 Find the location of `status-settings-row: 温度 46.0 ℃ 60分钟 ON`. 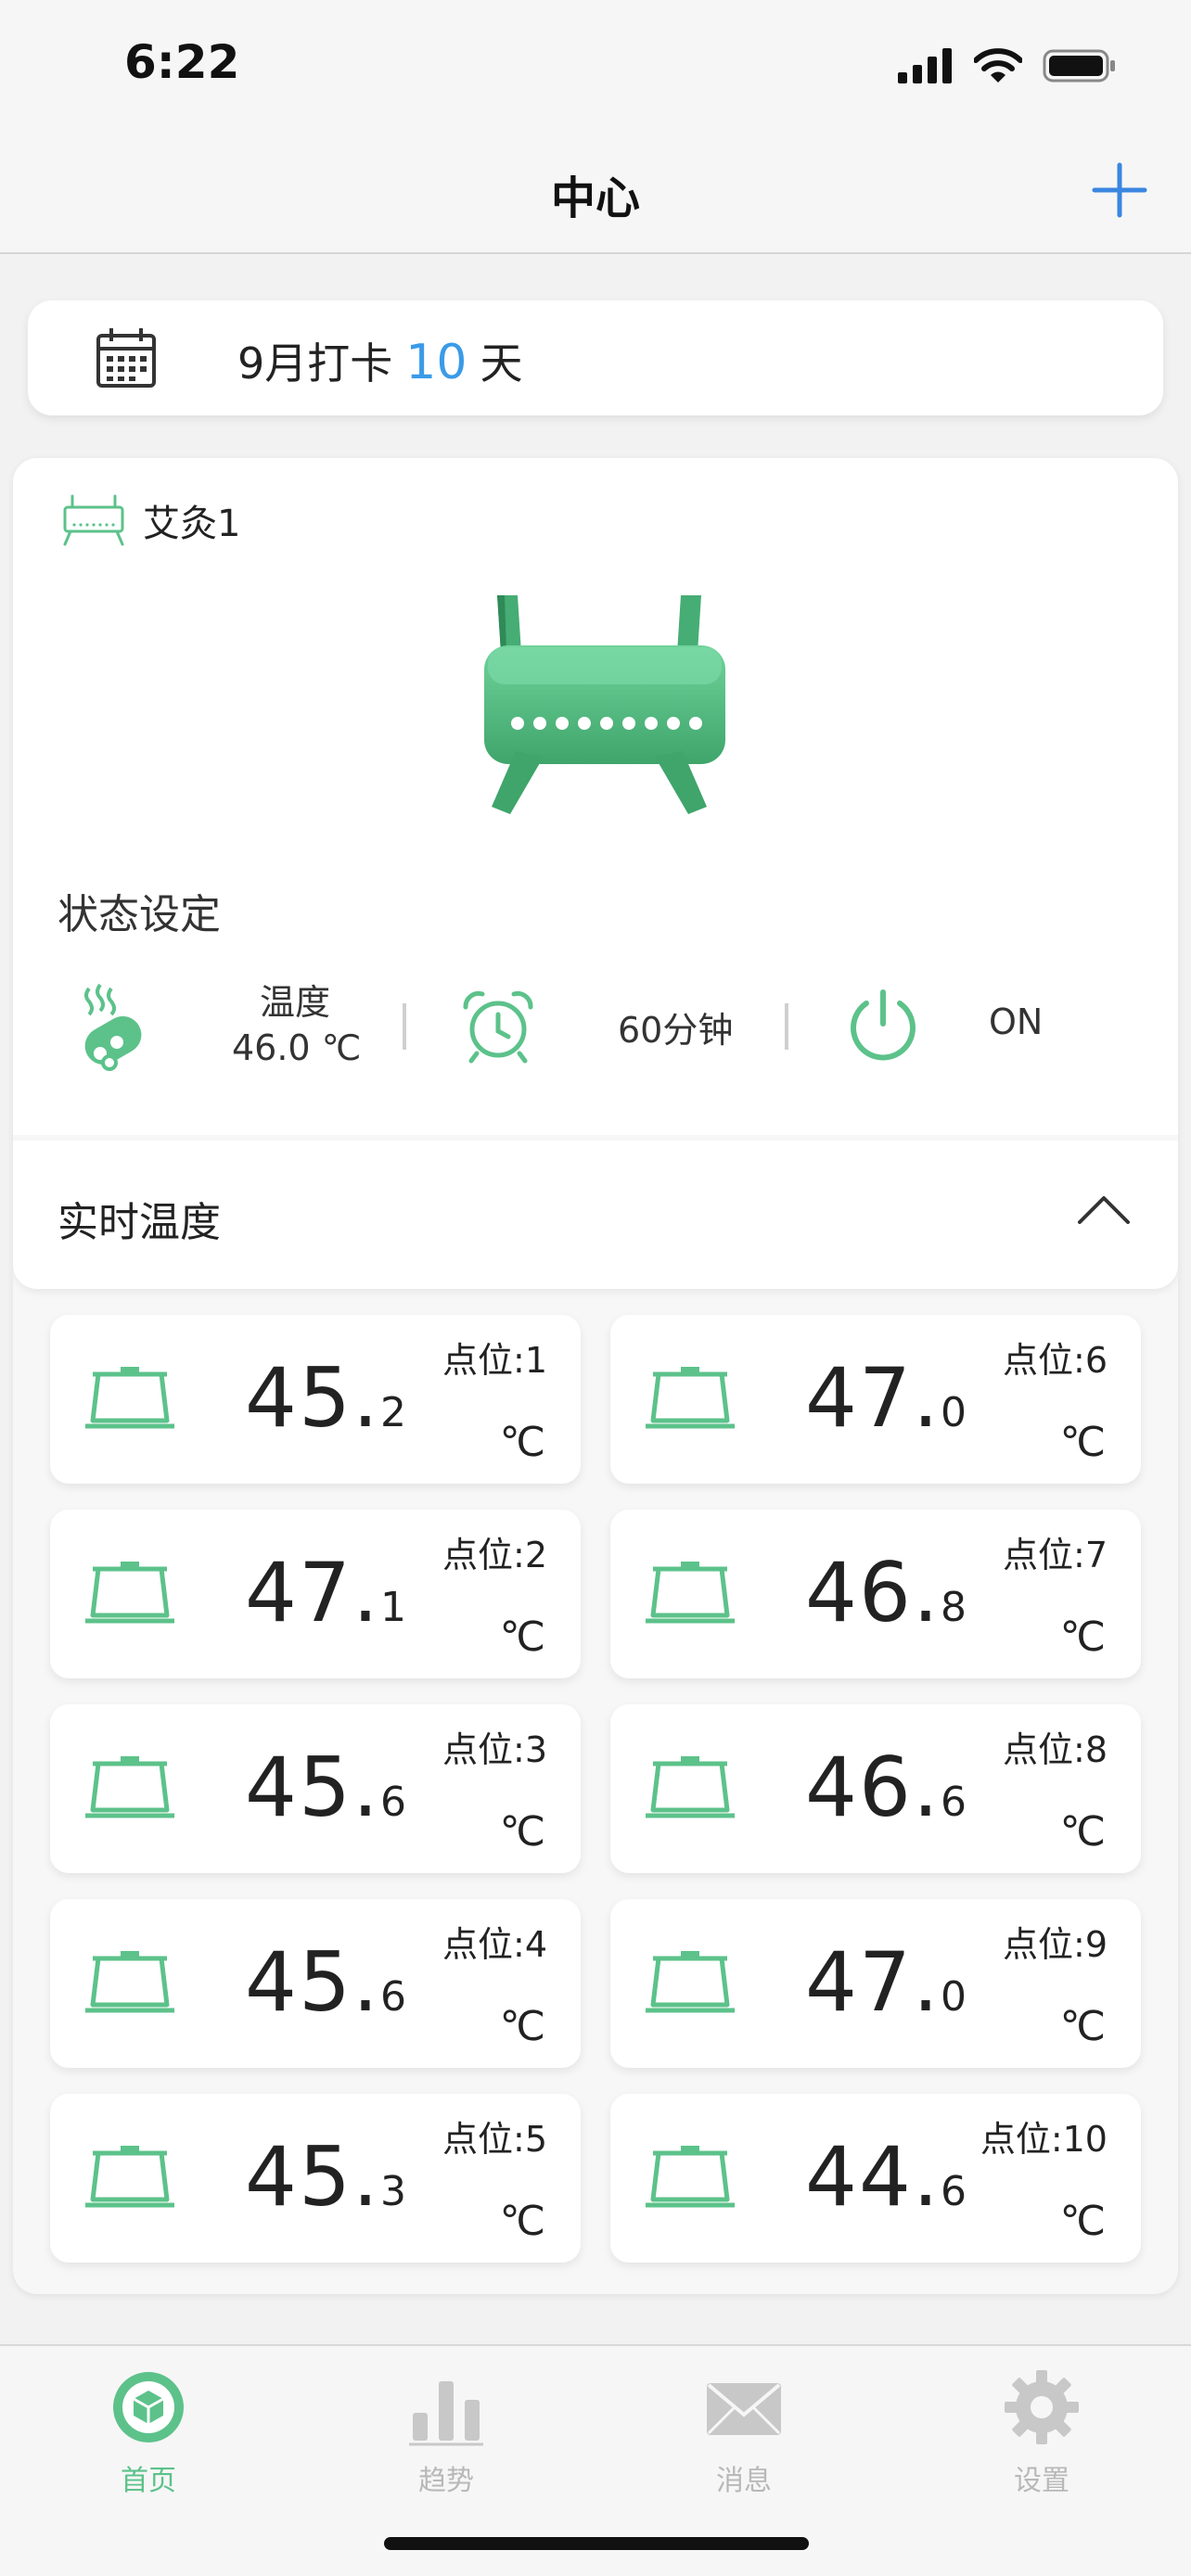

status-settings-row: 温度 46.0 ℃ 60分钟 ON is located at coordinates (595, 1034).